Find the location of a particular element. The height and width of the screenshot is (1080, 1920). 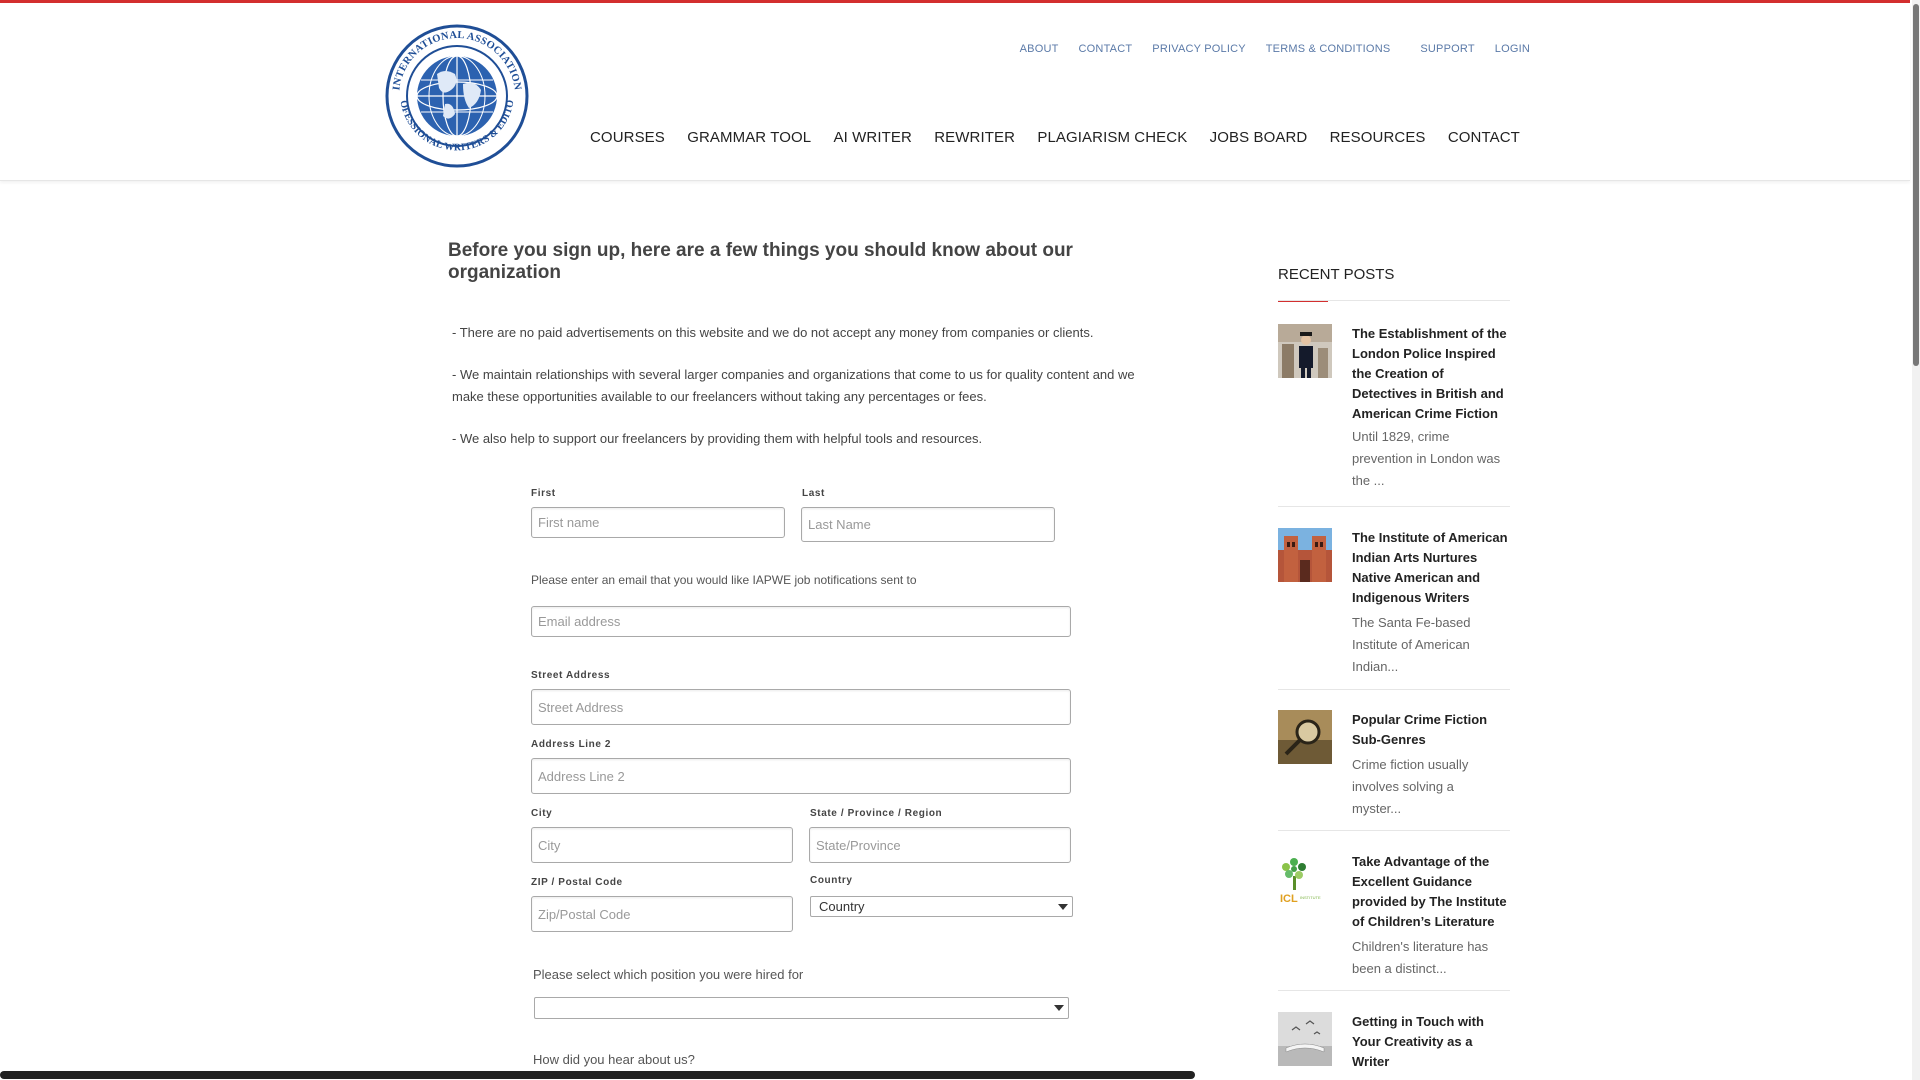

vertical-scrollbar is located at coordinates (1916, 540).